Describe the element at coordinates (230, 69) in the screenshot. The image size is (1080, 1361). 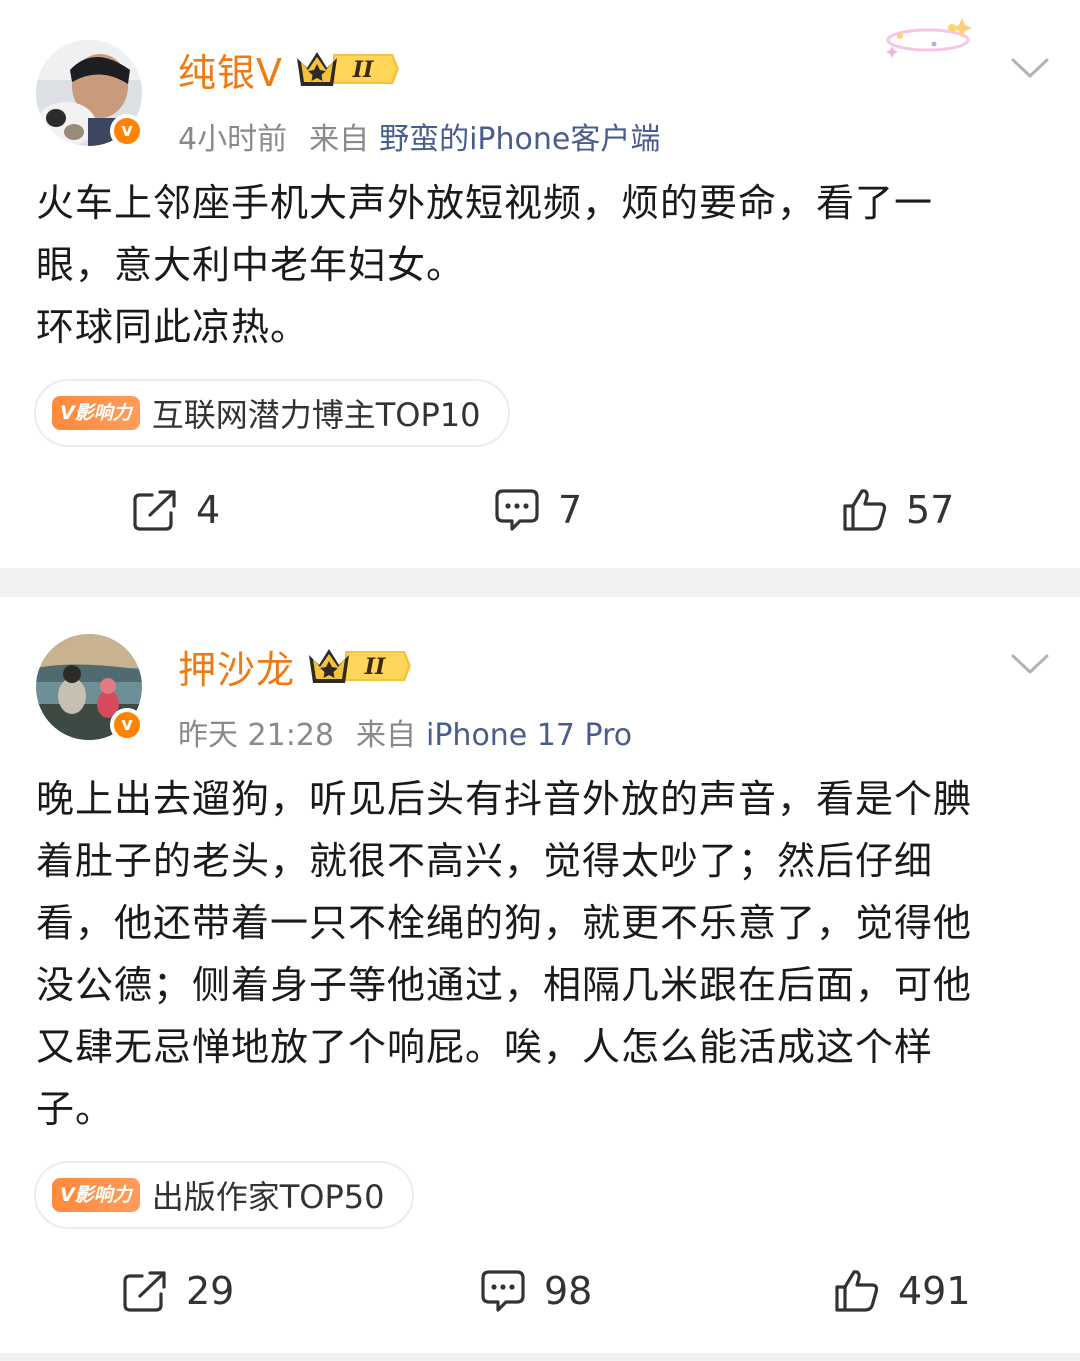
I see `username: 纯银V` at that location.